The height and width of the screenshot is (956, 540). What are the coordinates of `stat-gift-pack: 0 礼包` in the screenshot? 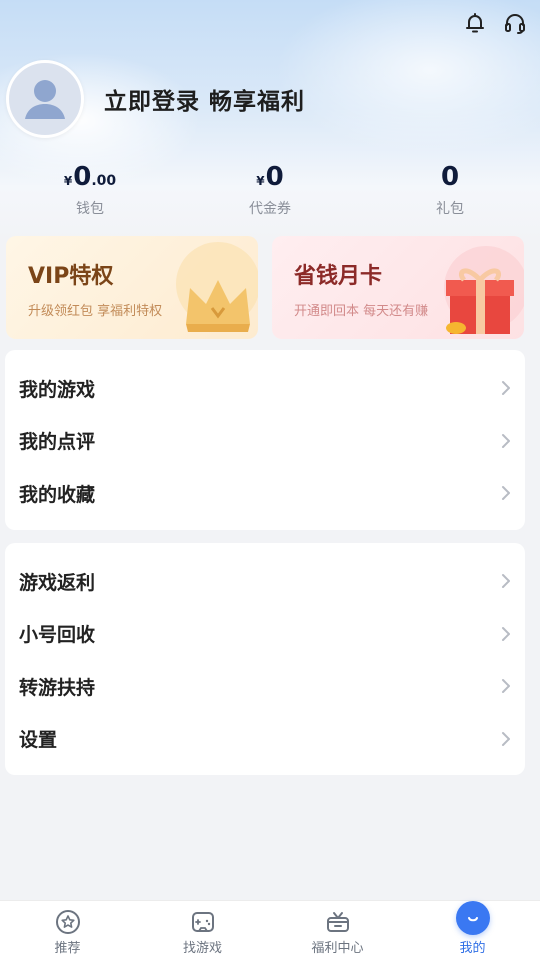 It's located at (450, 190).